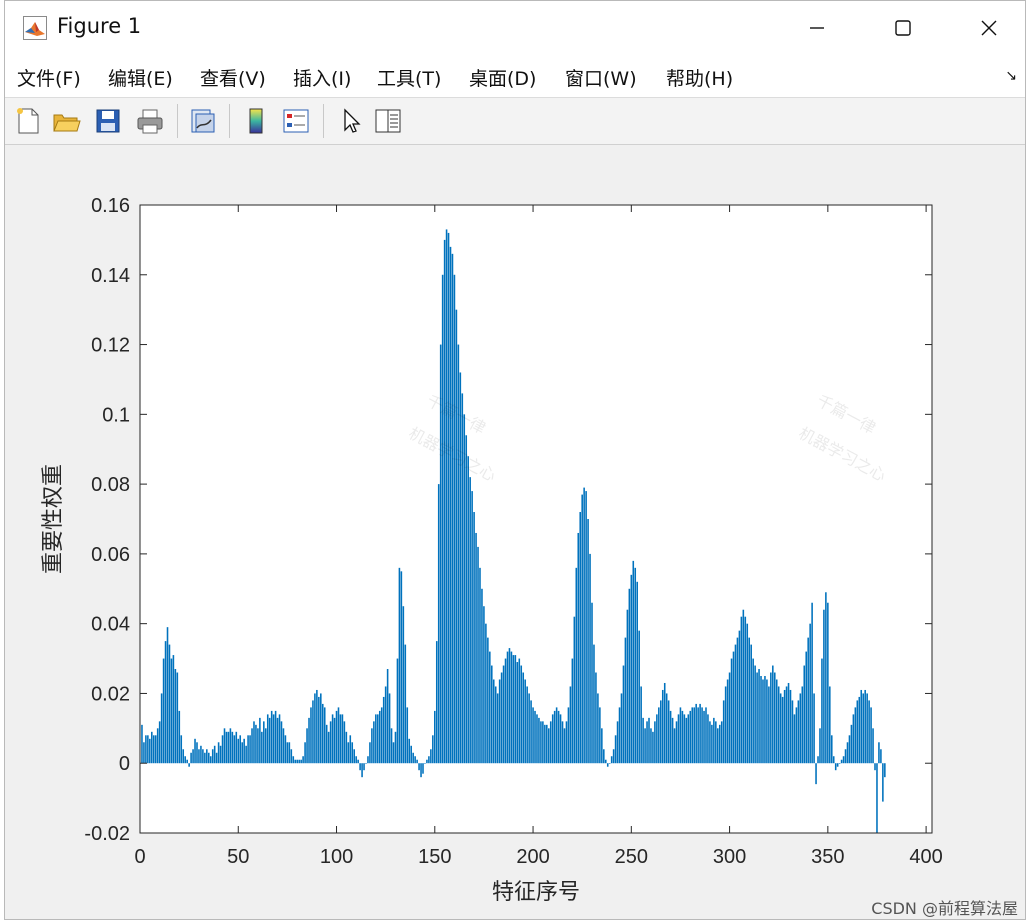 Image resolution: width=1030 pixels, height=923 pixels. I want to click on menu-view: 查看(V), so click(233, 77).